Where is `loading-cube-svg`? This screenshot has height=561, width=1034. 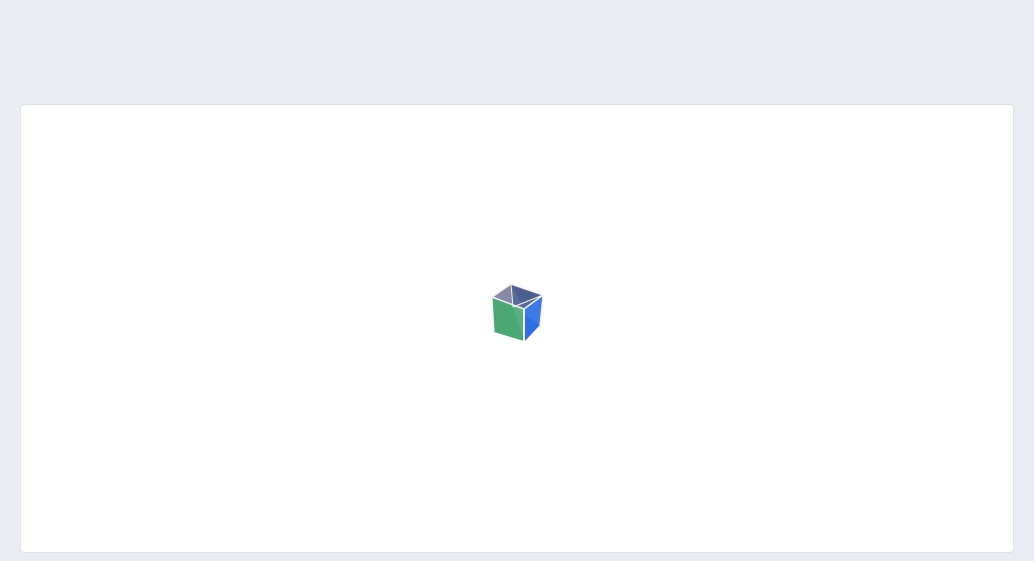
loading-cube-svg is located at coordinates (517, 312).